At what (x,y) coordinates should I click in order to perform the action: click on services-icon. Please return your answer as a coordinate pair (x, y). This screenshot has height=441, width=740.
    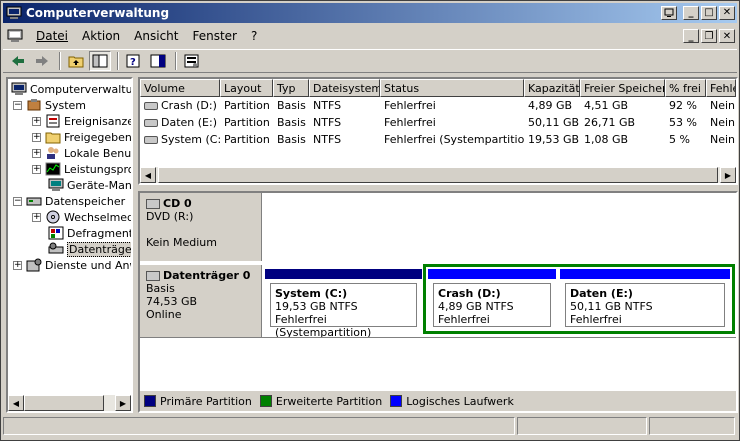
    Looking at the image, I should click on (34, 265).